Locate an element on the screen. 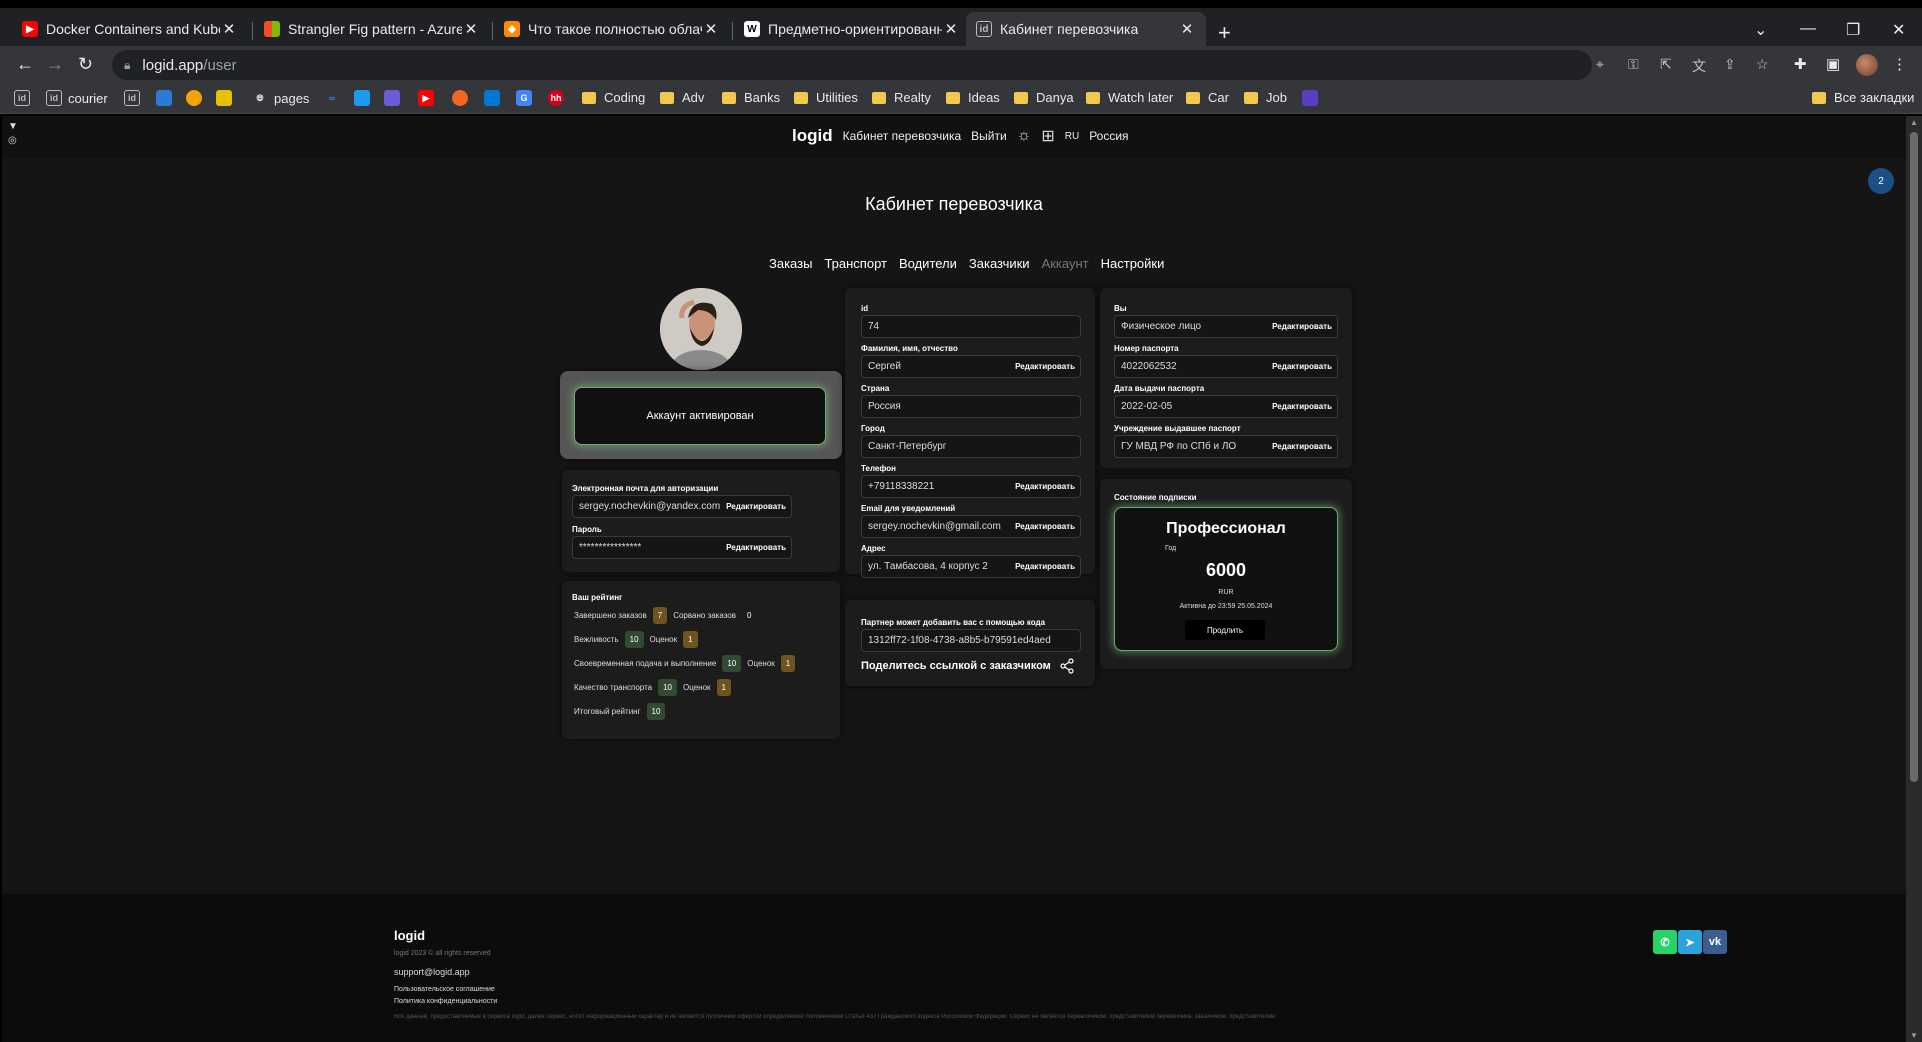 The width and height of the screenshot is (1922, 1042). bookmark-courier: id courier is located at coordinates (77, 98).